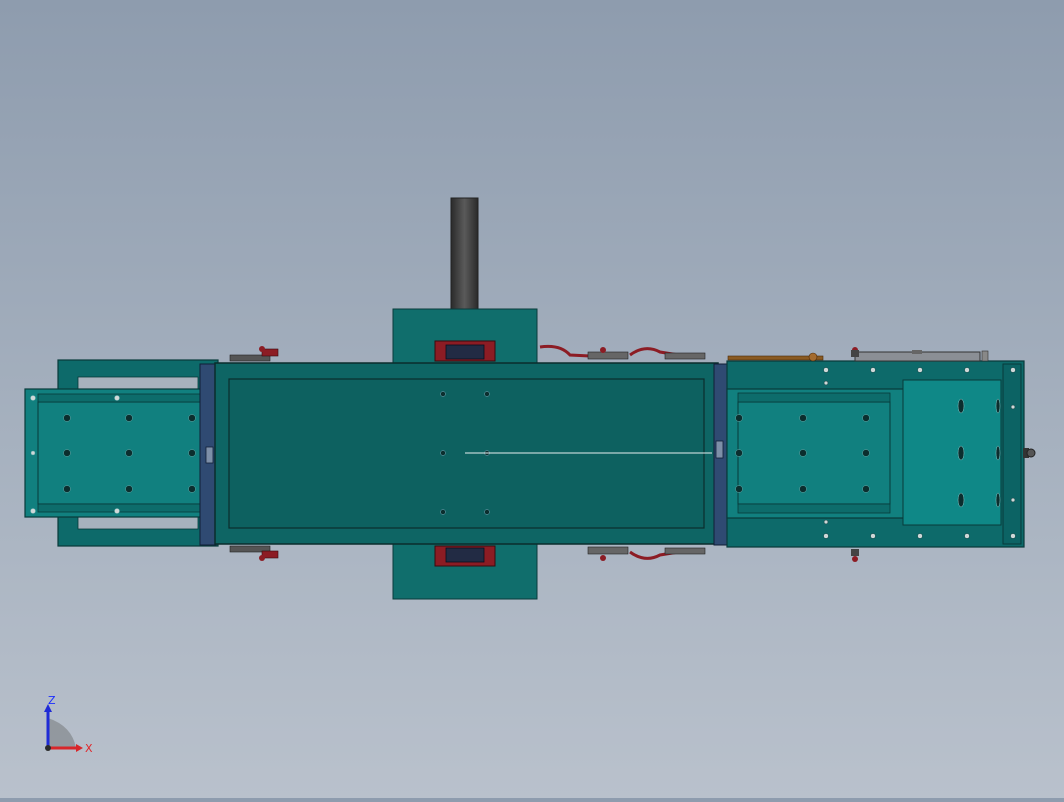 Image resolution: width=1064 pixels, height=802 pixels. I want to click on bottom-center-toggle-clamp, so click(608, 553).